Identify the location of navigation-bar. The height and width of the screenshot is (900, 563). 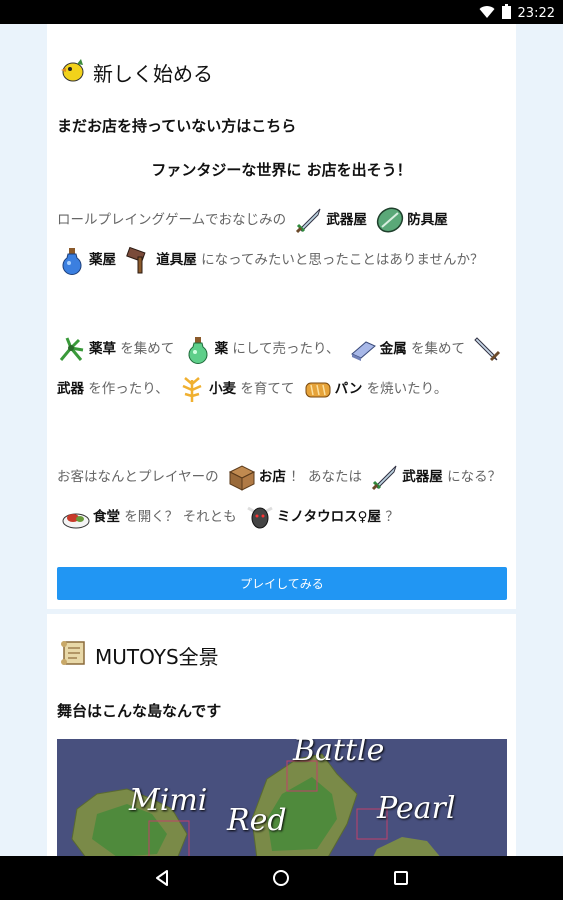
(281, 878).